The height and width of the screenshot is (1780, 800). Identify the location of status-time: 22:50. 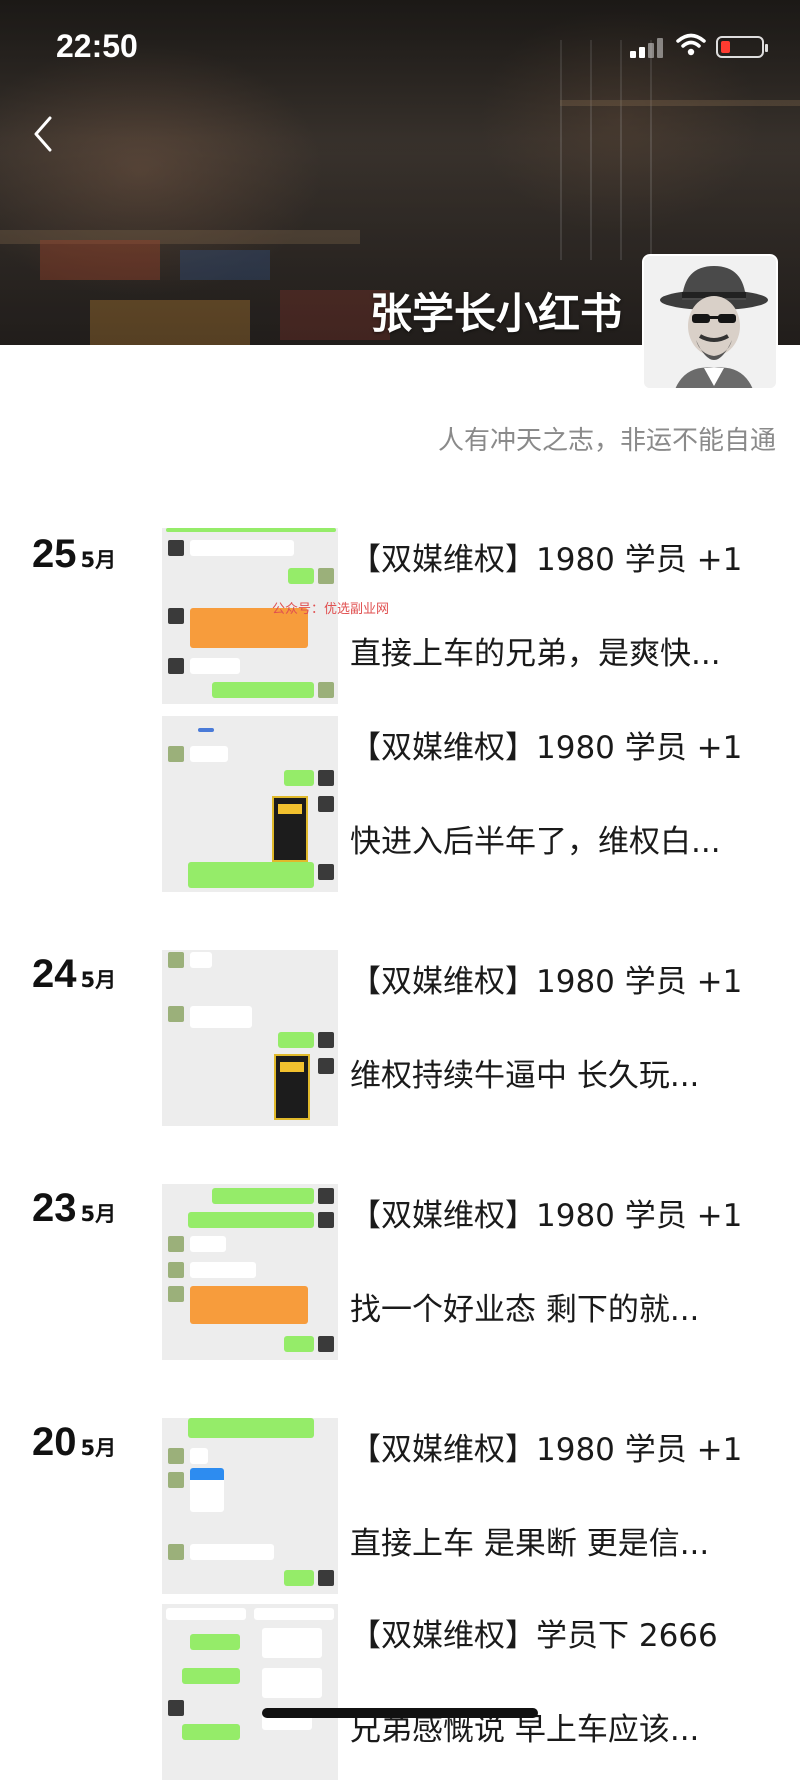
(97, 46).